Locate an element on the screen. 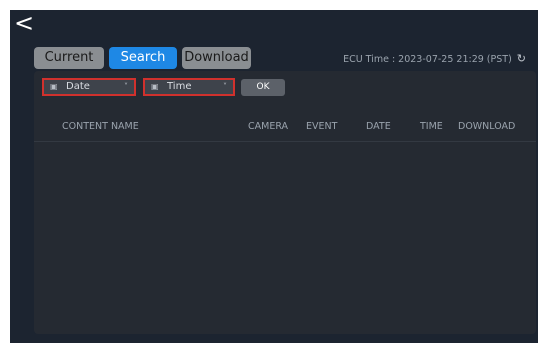  time-filter-dropdown: ▣ Time ˅ is located at coordinates (189, 87).